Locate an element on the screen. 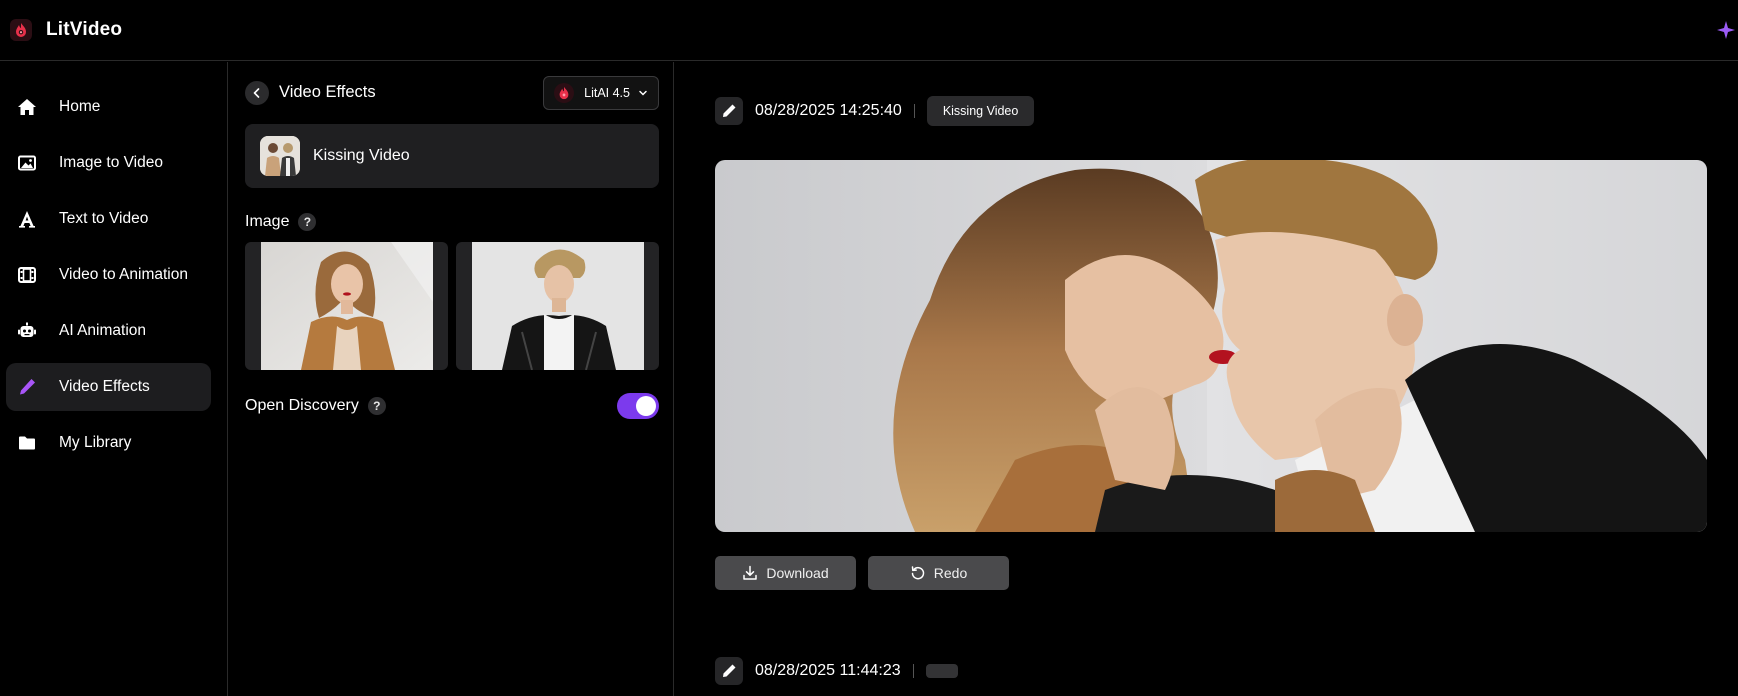 Image resolution: width=1738 pixels, height=696 pixels. sidebar-item-my-library: My Library is located at coordinates (108, 443).